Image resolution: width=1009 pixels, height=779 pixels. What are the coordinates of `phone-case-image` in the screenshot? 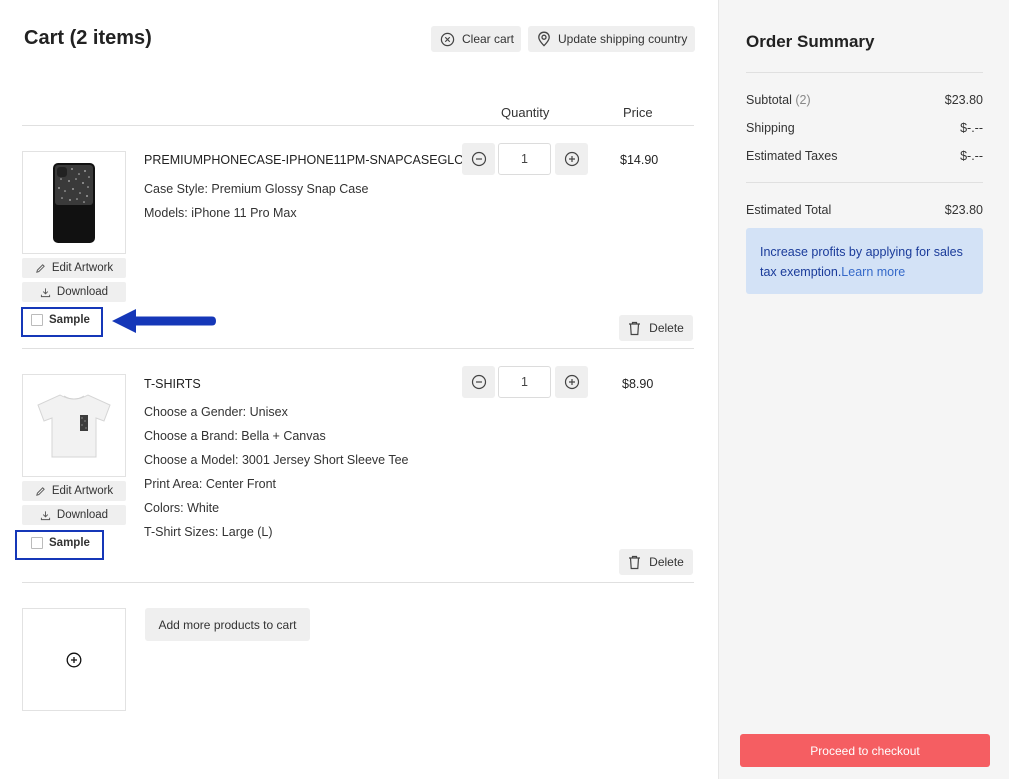 It's located at (74, 202).